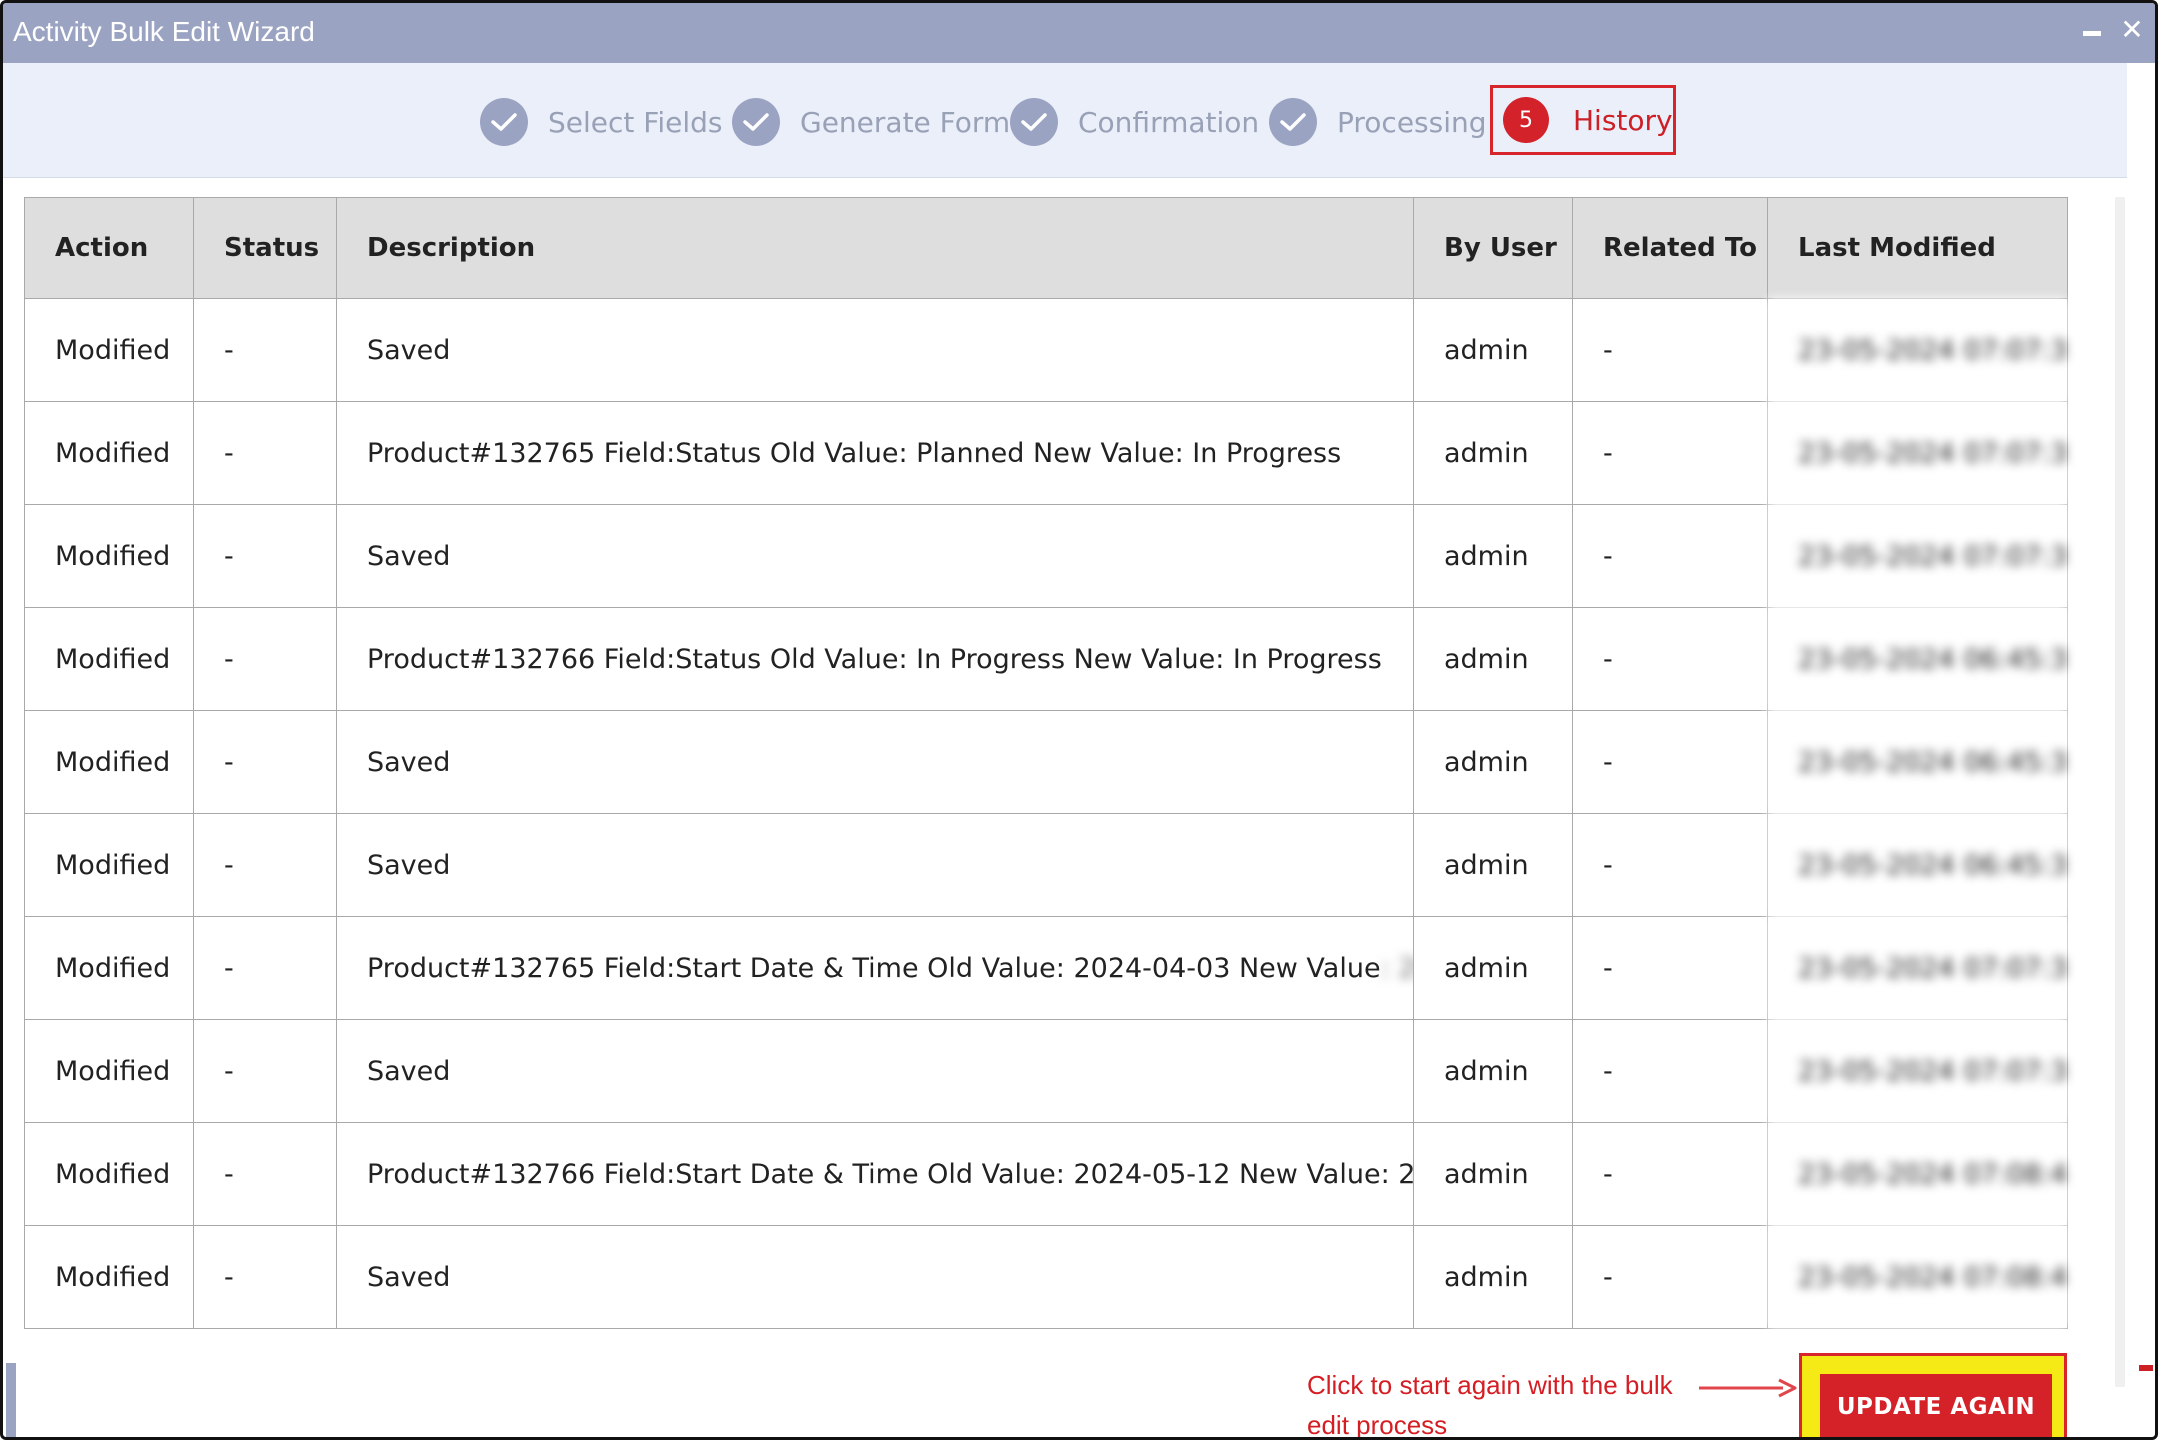 The image size is (2164, 1440). What do you see at coordinates (2092, 30) in the screenshot?
I see `minimize-icon` at bounding box center [2092, 30].